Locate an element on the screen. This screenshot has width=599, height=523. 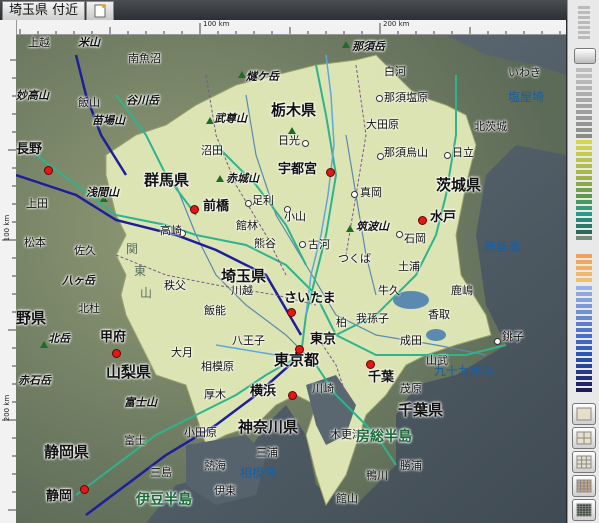
city-label: 川越 is located at coordinates (242, 290).